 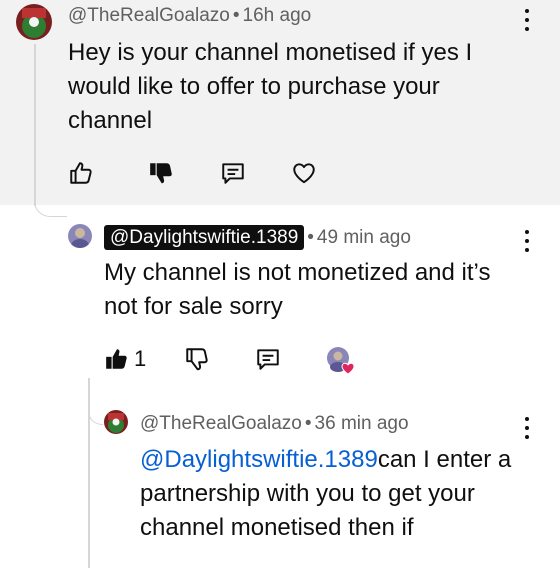 What do you see at coordinates (361, 423) in the screenshot?
I see `comment-time: 36 min ago` at bounding box center [361, 423].